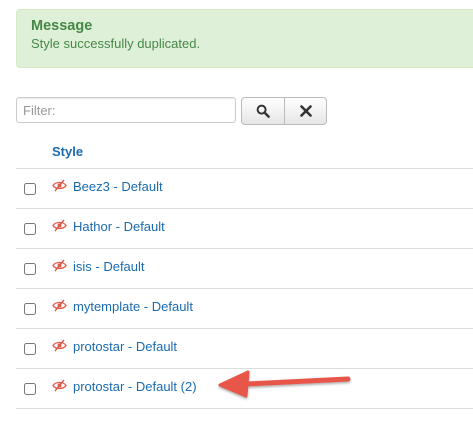 The width and height of the screenshot is (473, 438). I want to click on close-icon, so click(305, 111).